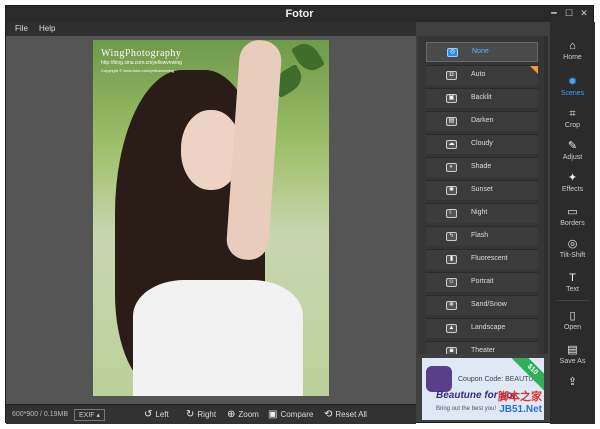  What do you see at coordinates (489, 304) in the screenshot?
I see `scene-item-label: Sand/Snow` at bounding box center [489, 304].